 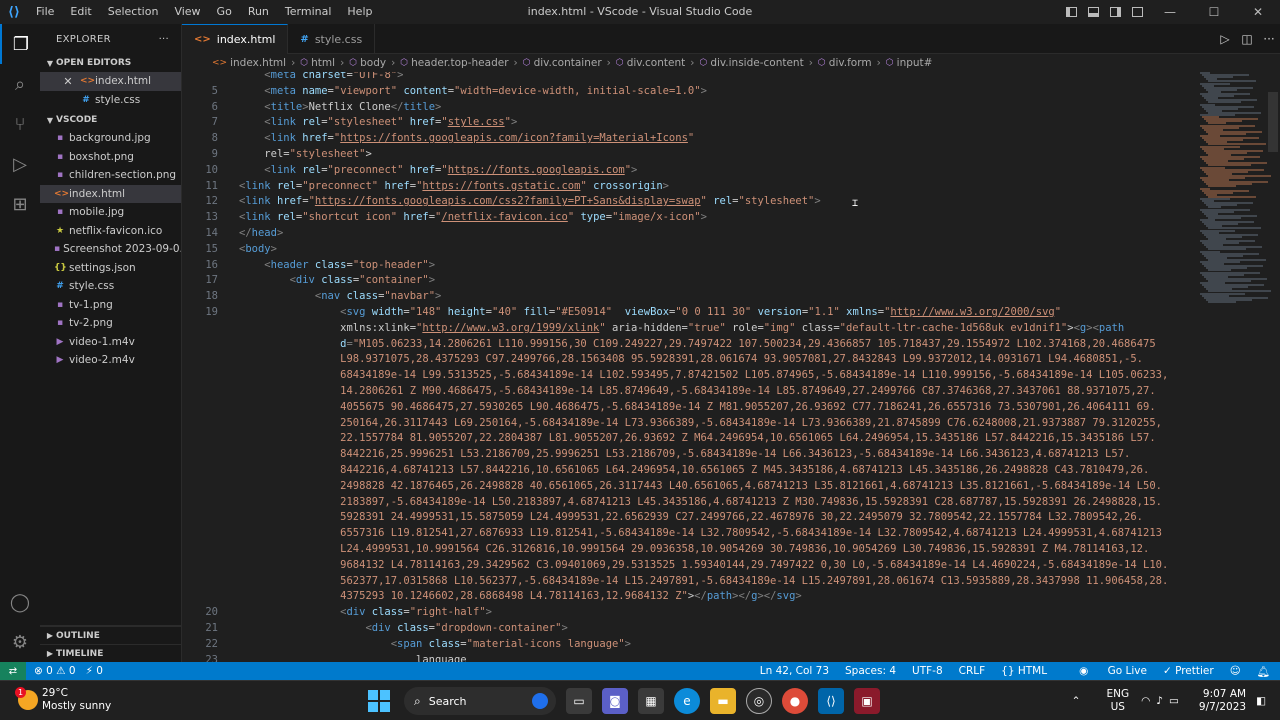 I want to click on recorder-icon: ▣, so click(x=867, y=701).